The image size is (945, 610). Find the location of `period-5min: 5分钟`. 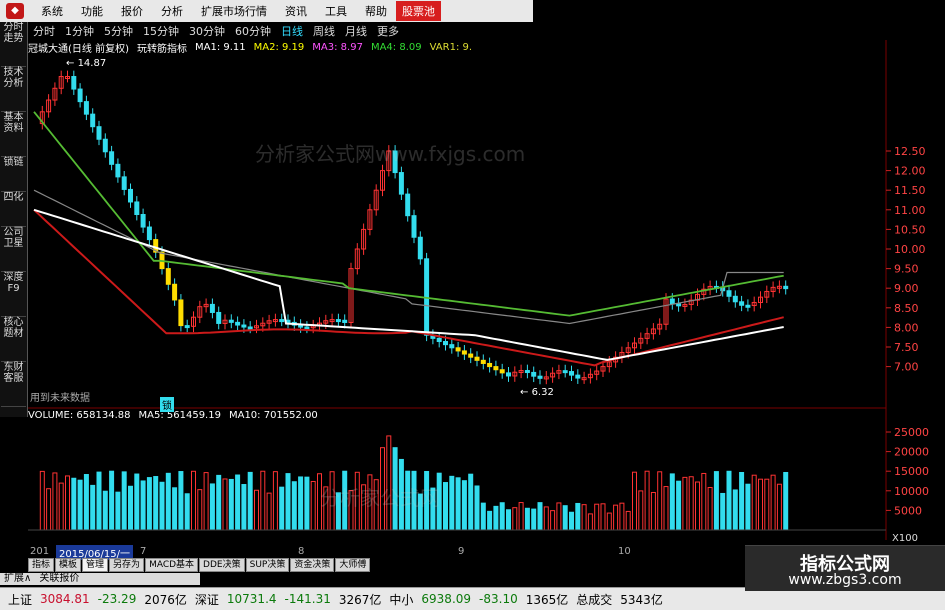

period-5min: 5分钟 is located at coordinates (118, 31).